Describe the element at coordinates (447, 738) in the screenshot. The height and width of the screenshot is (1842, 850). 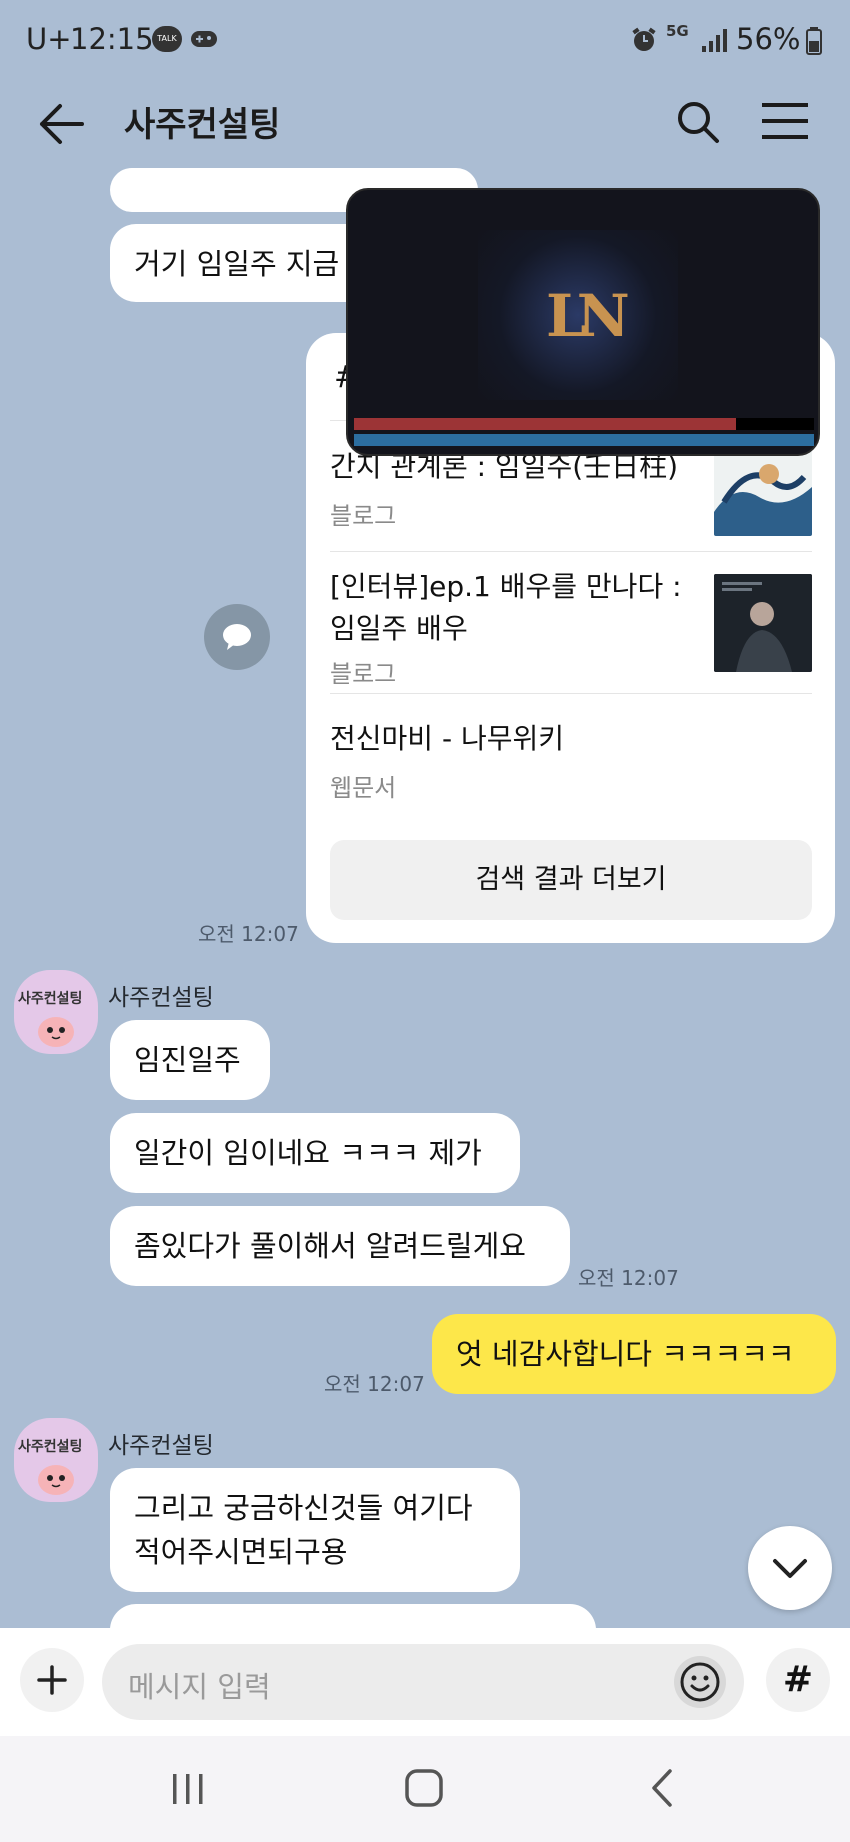
I see `result-title: 전신마비 - 나무위키` at that location.